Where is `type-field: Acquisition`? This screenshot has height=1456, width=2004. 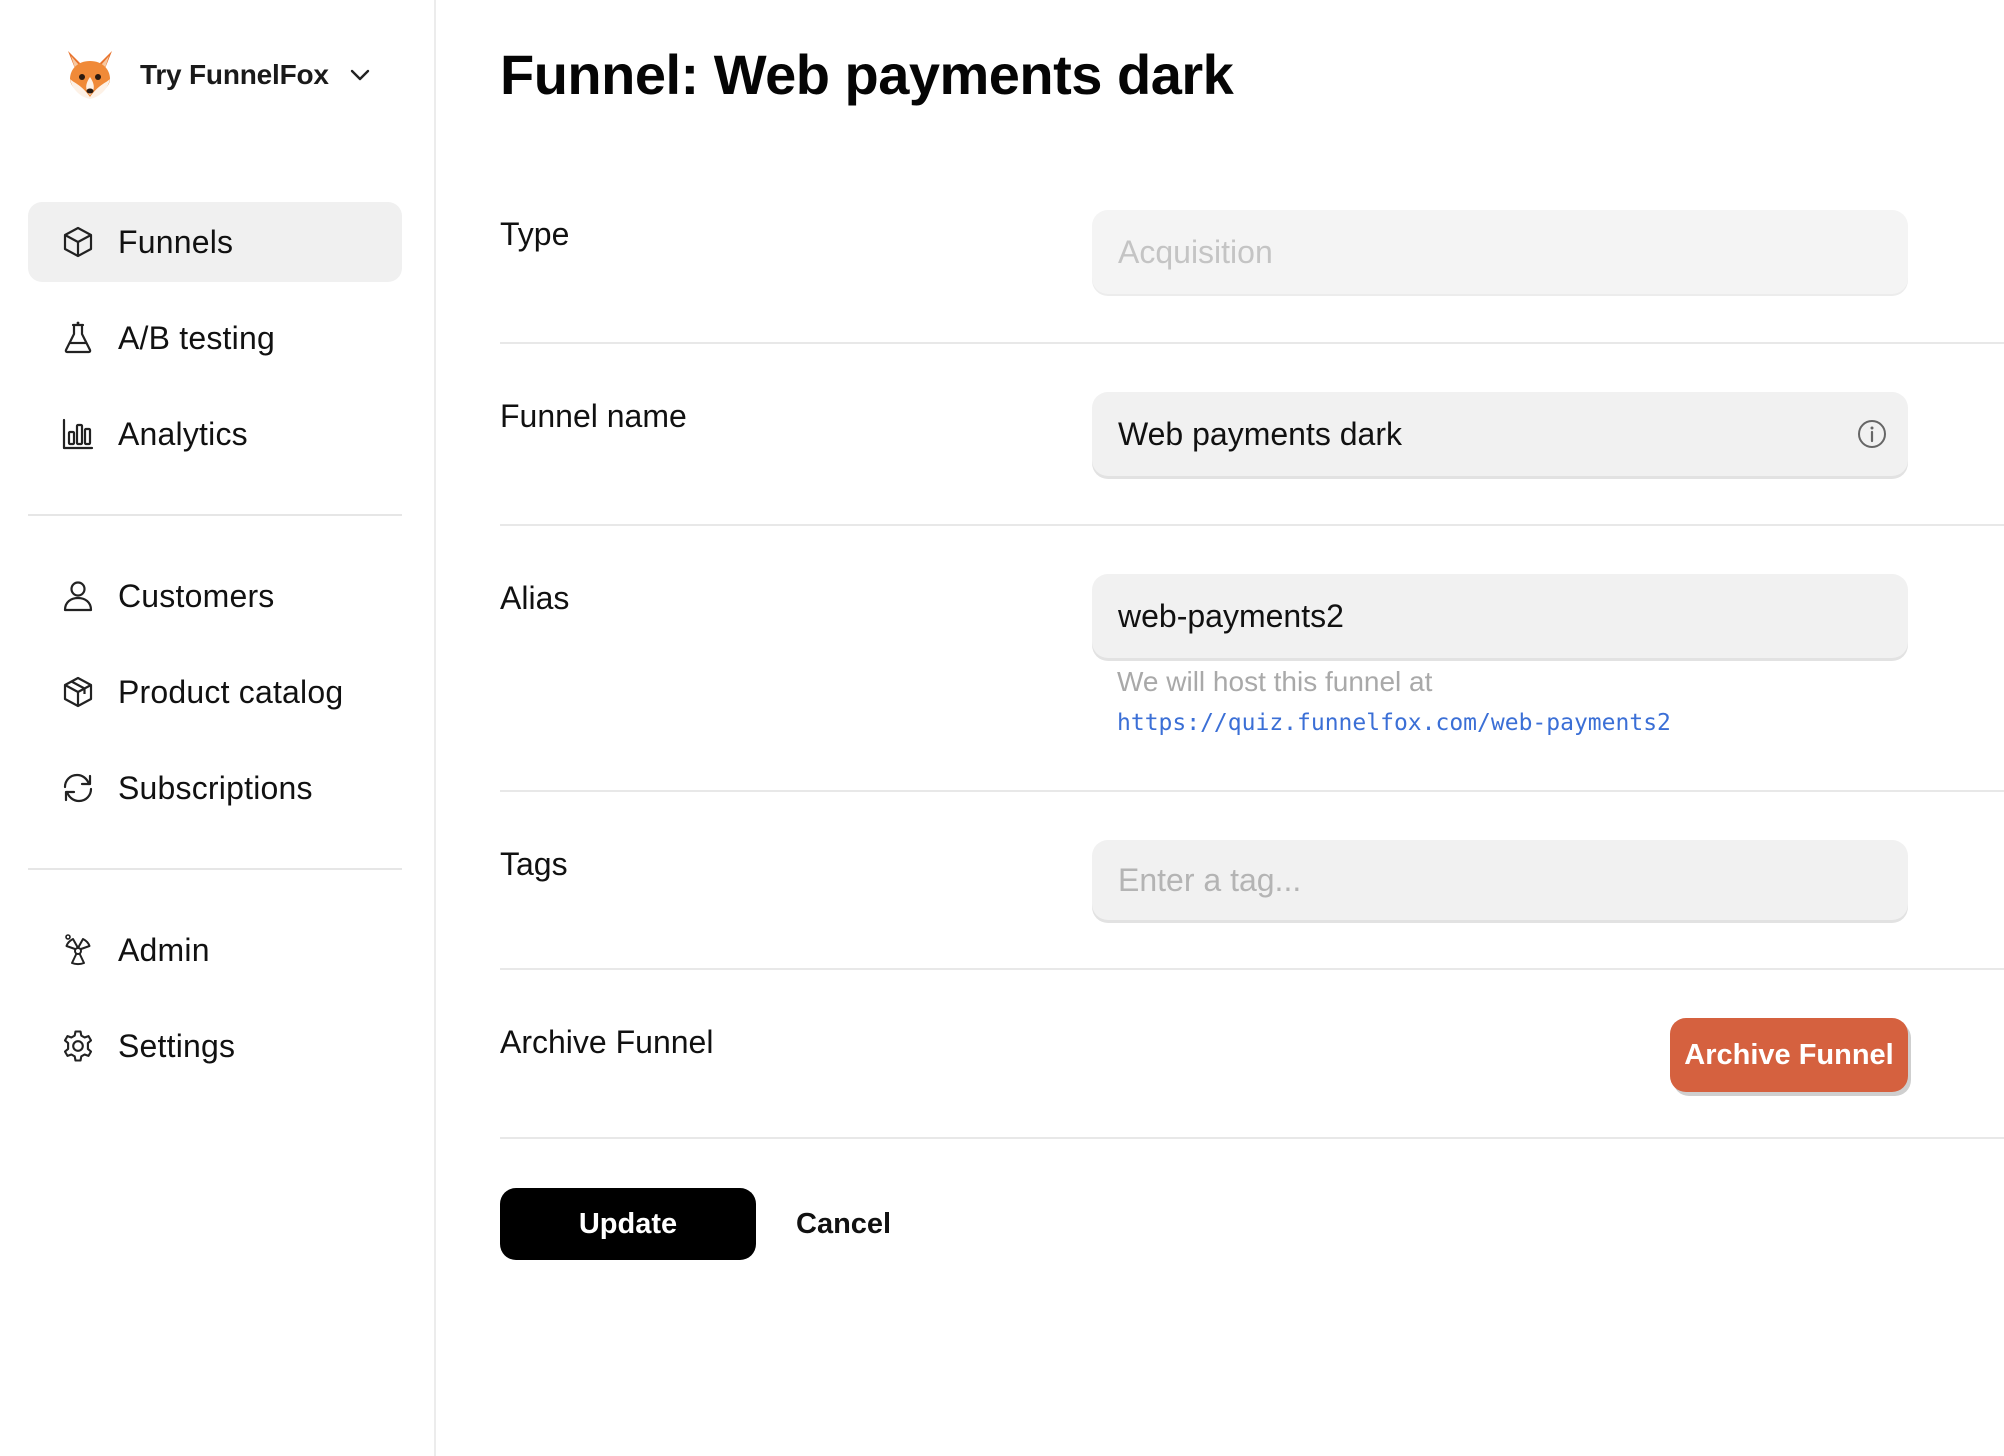 type-field: Acquisition is located at coordinates (1500, 252).